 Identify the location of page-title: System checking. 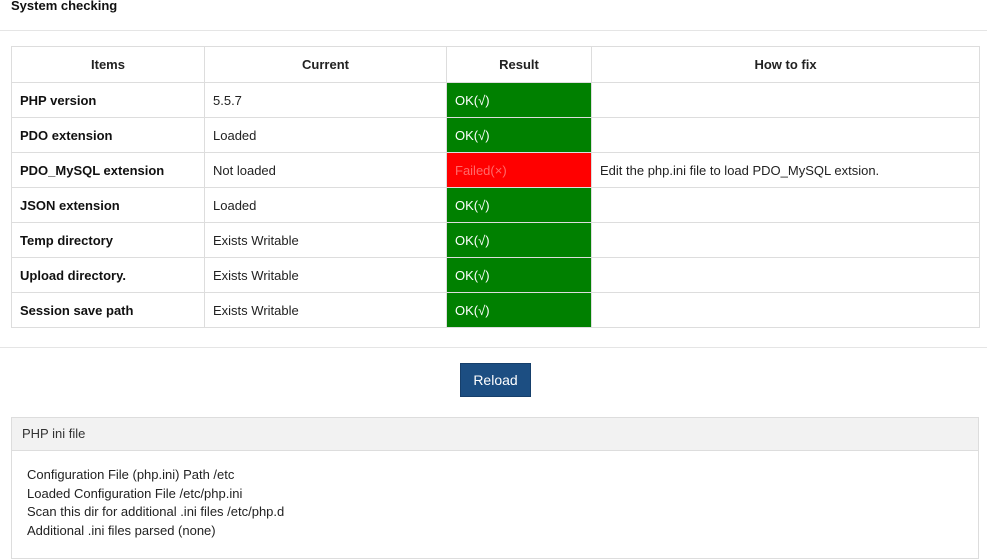
(64, 6).